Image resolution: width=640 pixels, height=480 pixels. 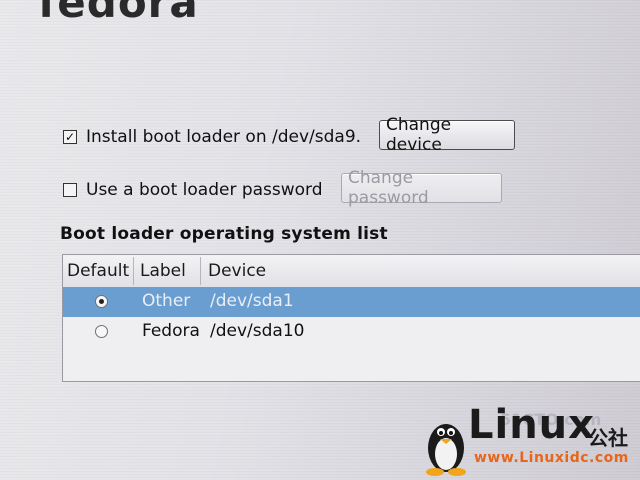 What do you see at coordinates (98, 271) in the screenshot?
I see `column-header-default: Default` at bounding box center [98, 271].